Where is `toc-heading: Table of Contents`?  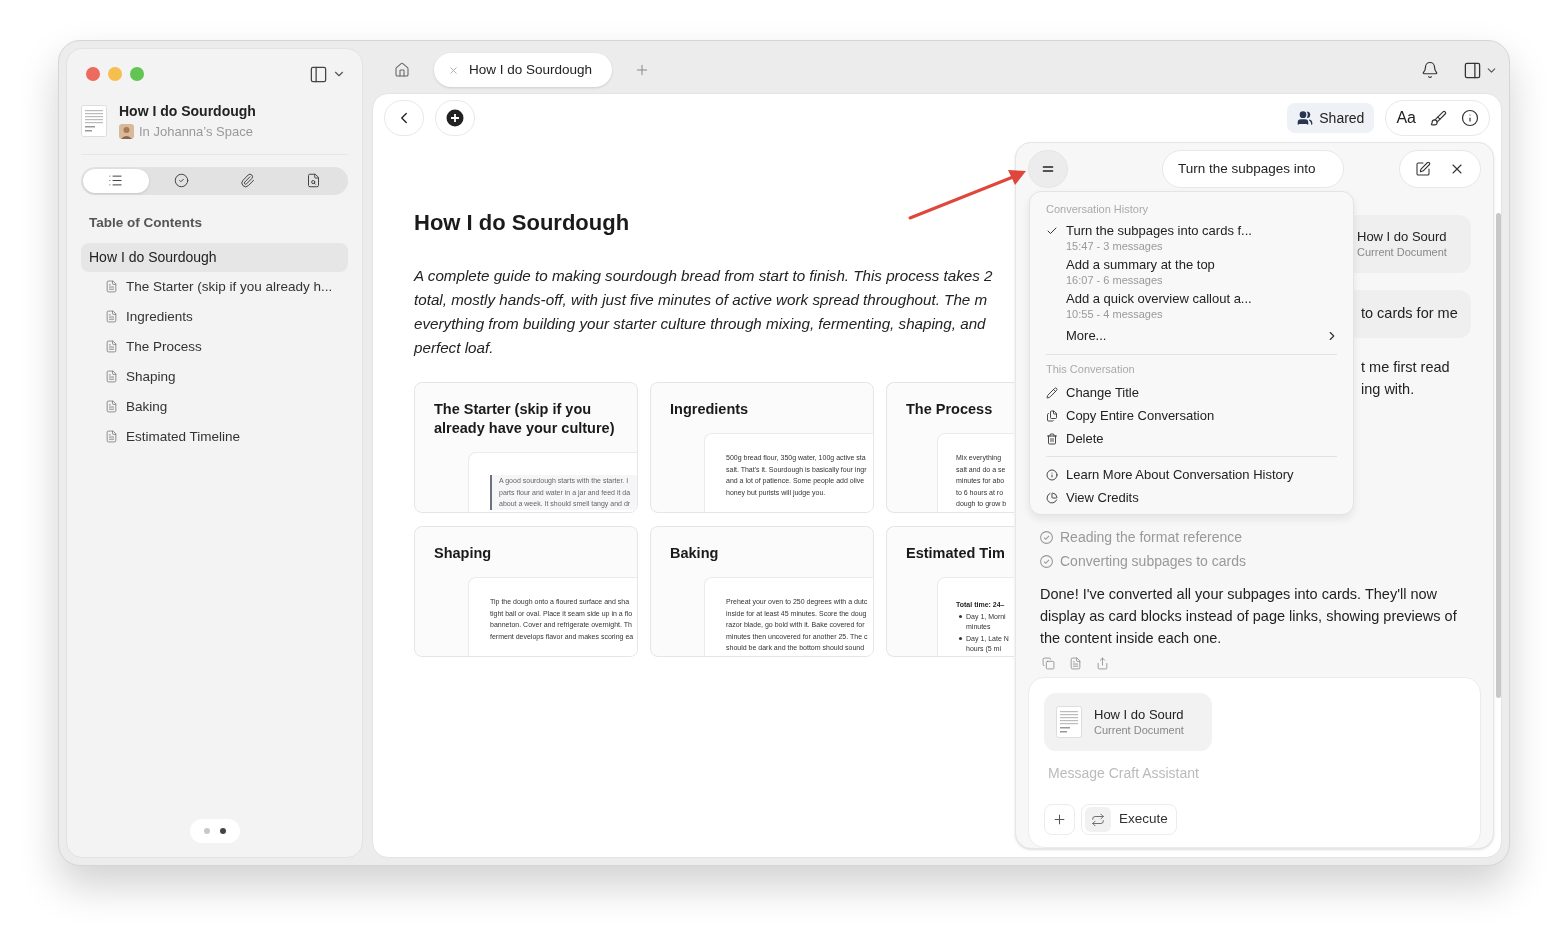
toc-heading: Table of Contents is located at coordinates (146, 222).